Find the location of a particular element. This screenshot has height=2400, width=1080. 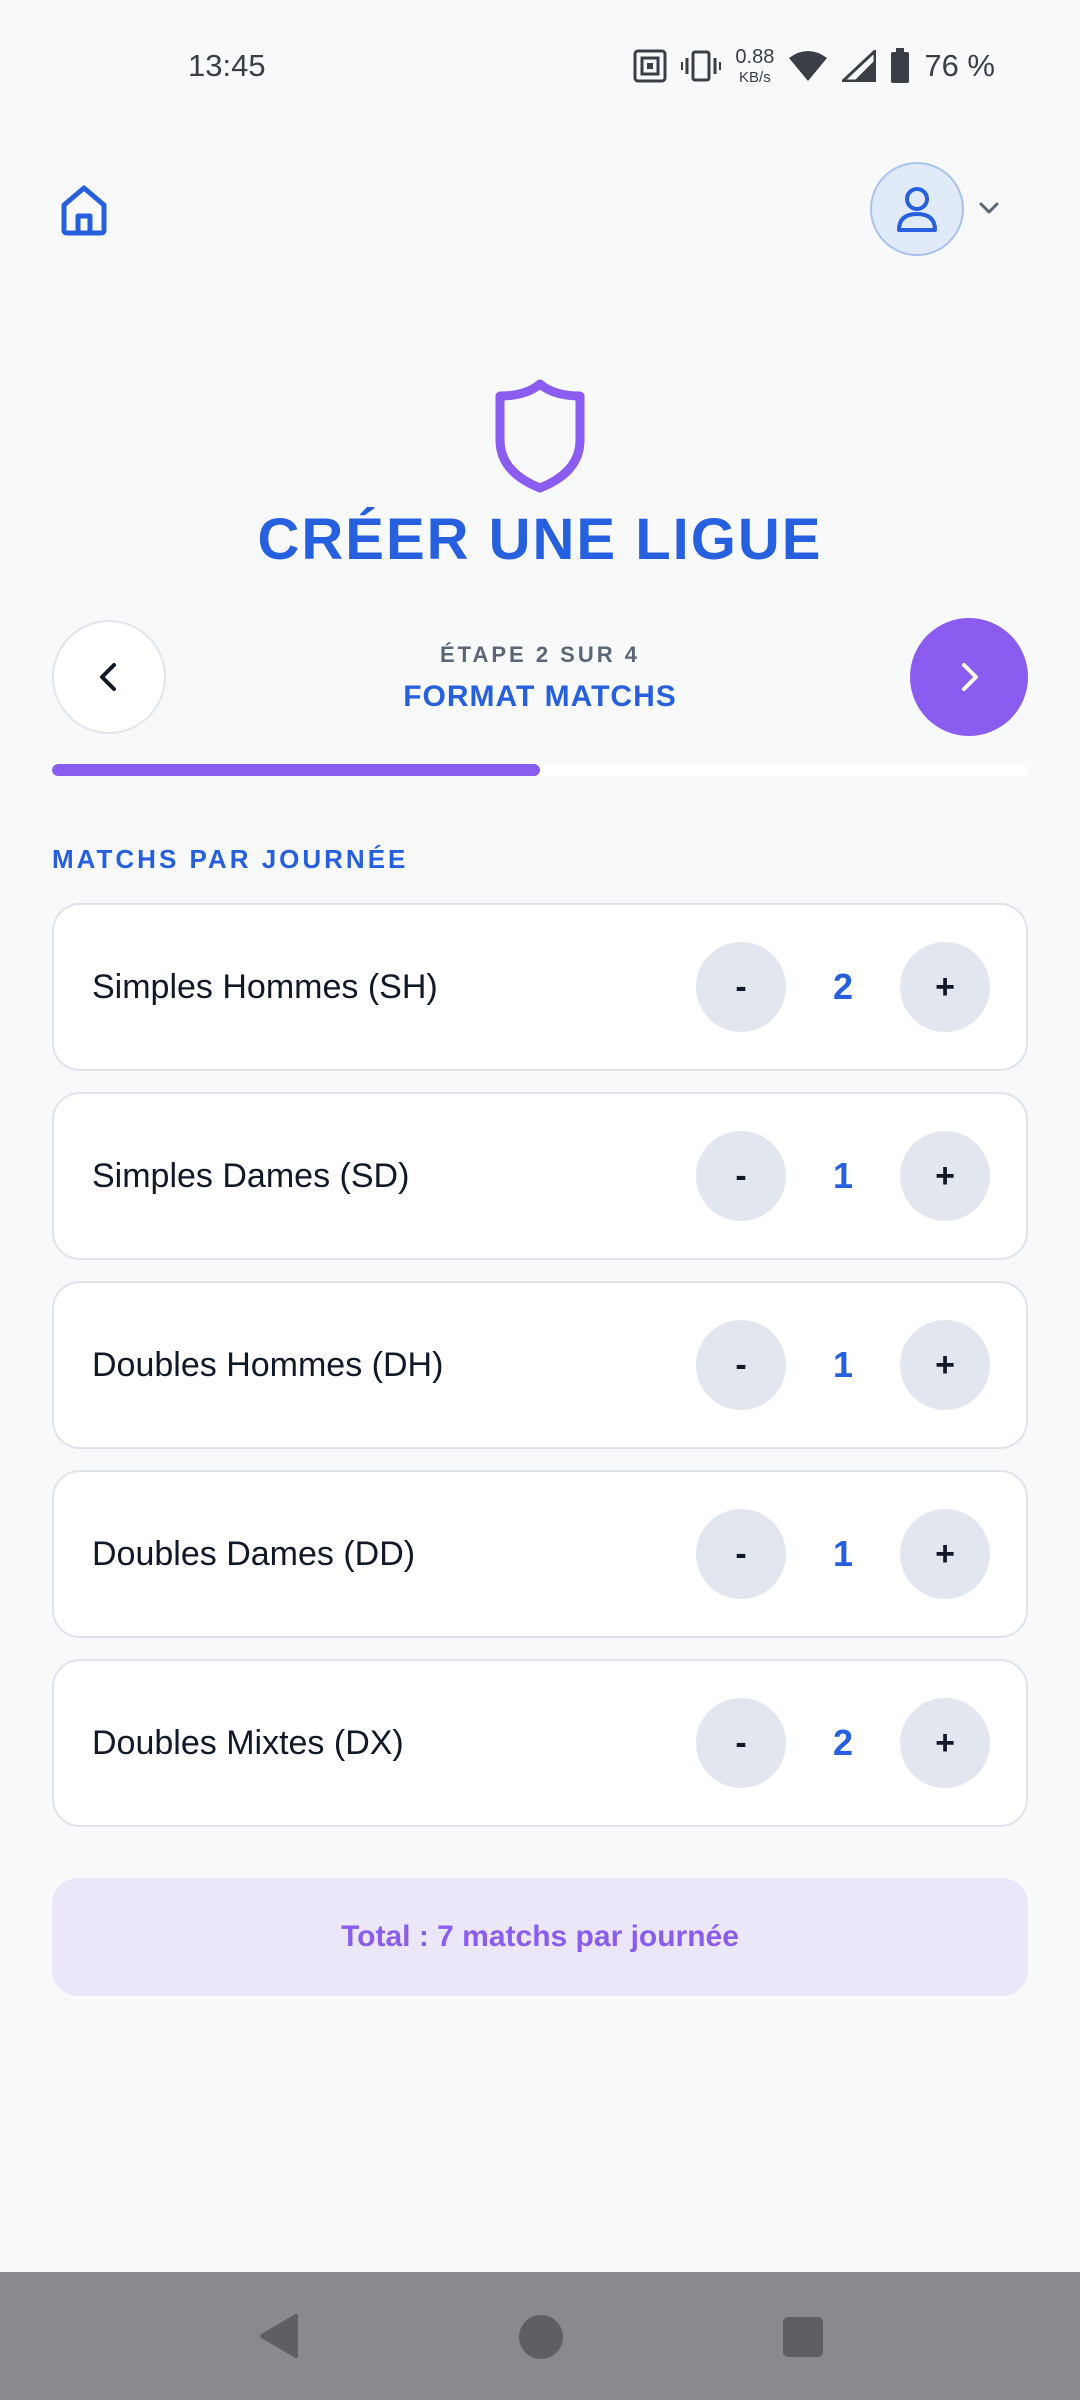

app-header is located at coordinates (540, 210).